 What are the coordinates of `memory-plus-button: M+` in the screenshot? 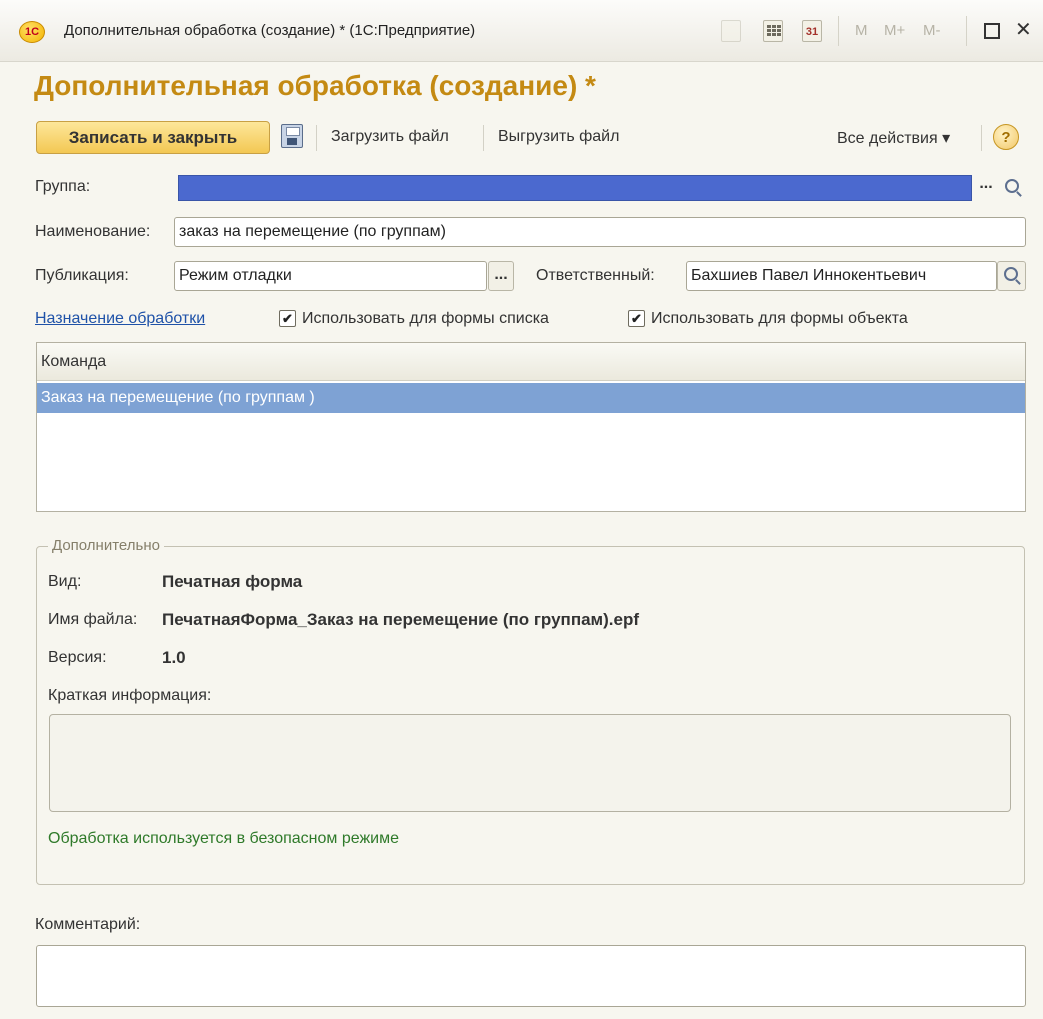 It's located at (894, 30).